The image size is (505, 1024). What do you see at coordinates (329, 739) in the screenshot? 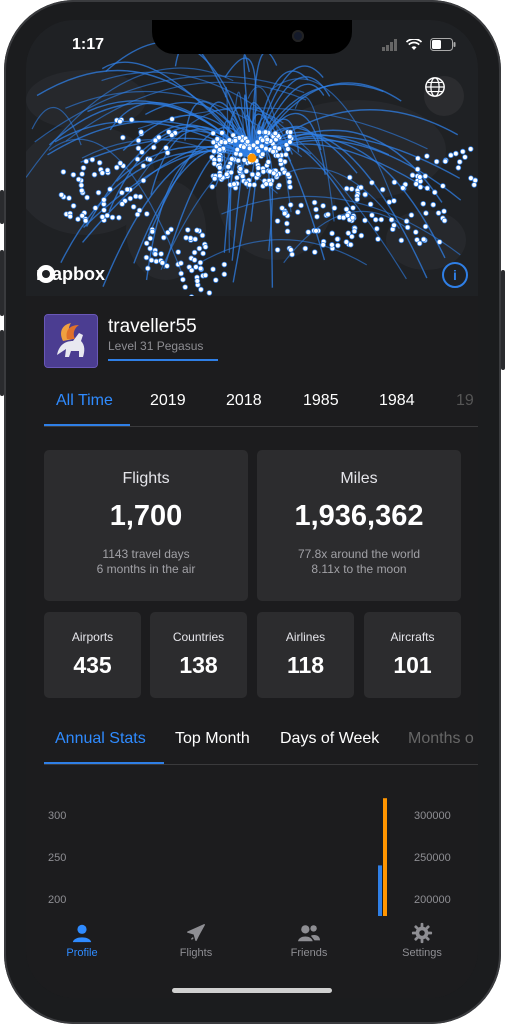
I see `tab-days-of-week: Days of Week` at bounding box center [329, 739].